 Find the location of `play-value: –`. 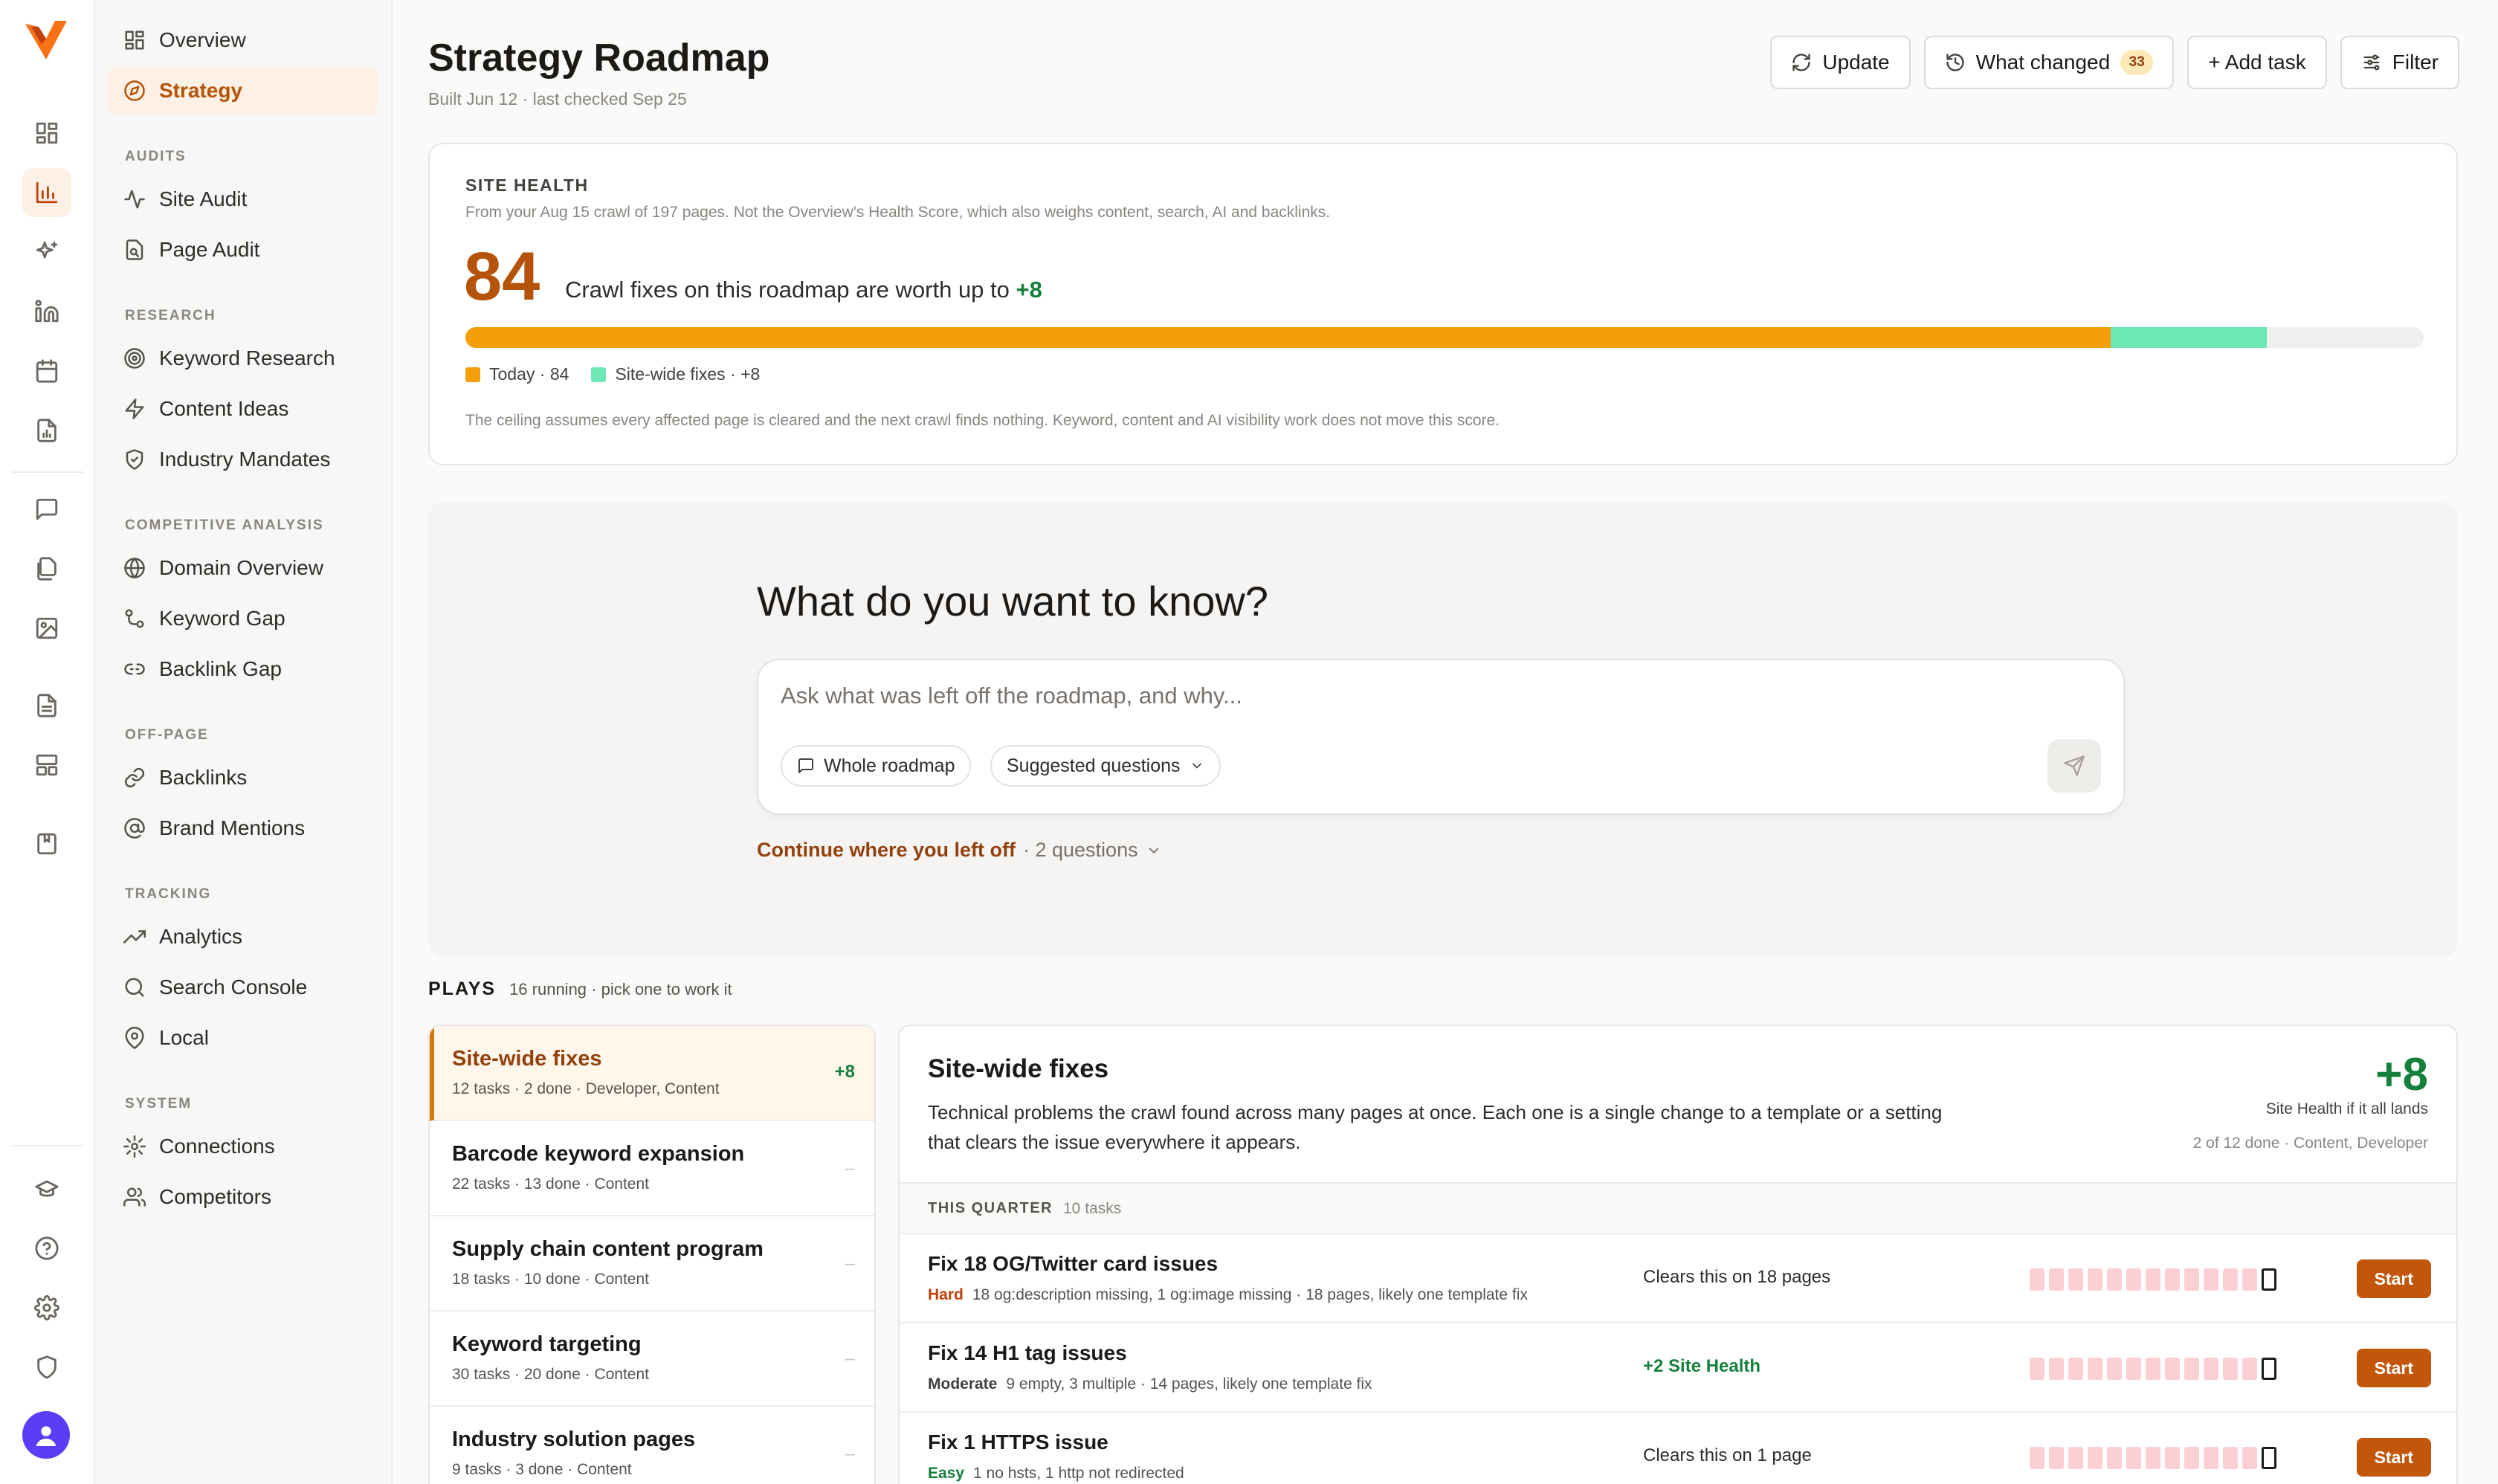

play-value: – is located at coordinates (850, 1264).